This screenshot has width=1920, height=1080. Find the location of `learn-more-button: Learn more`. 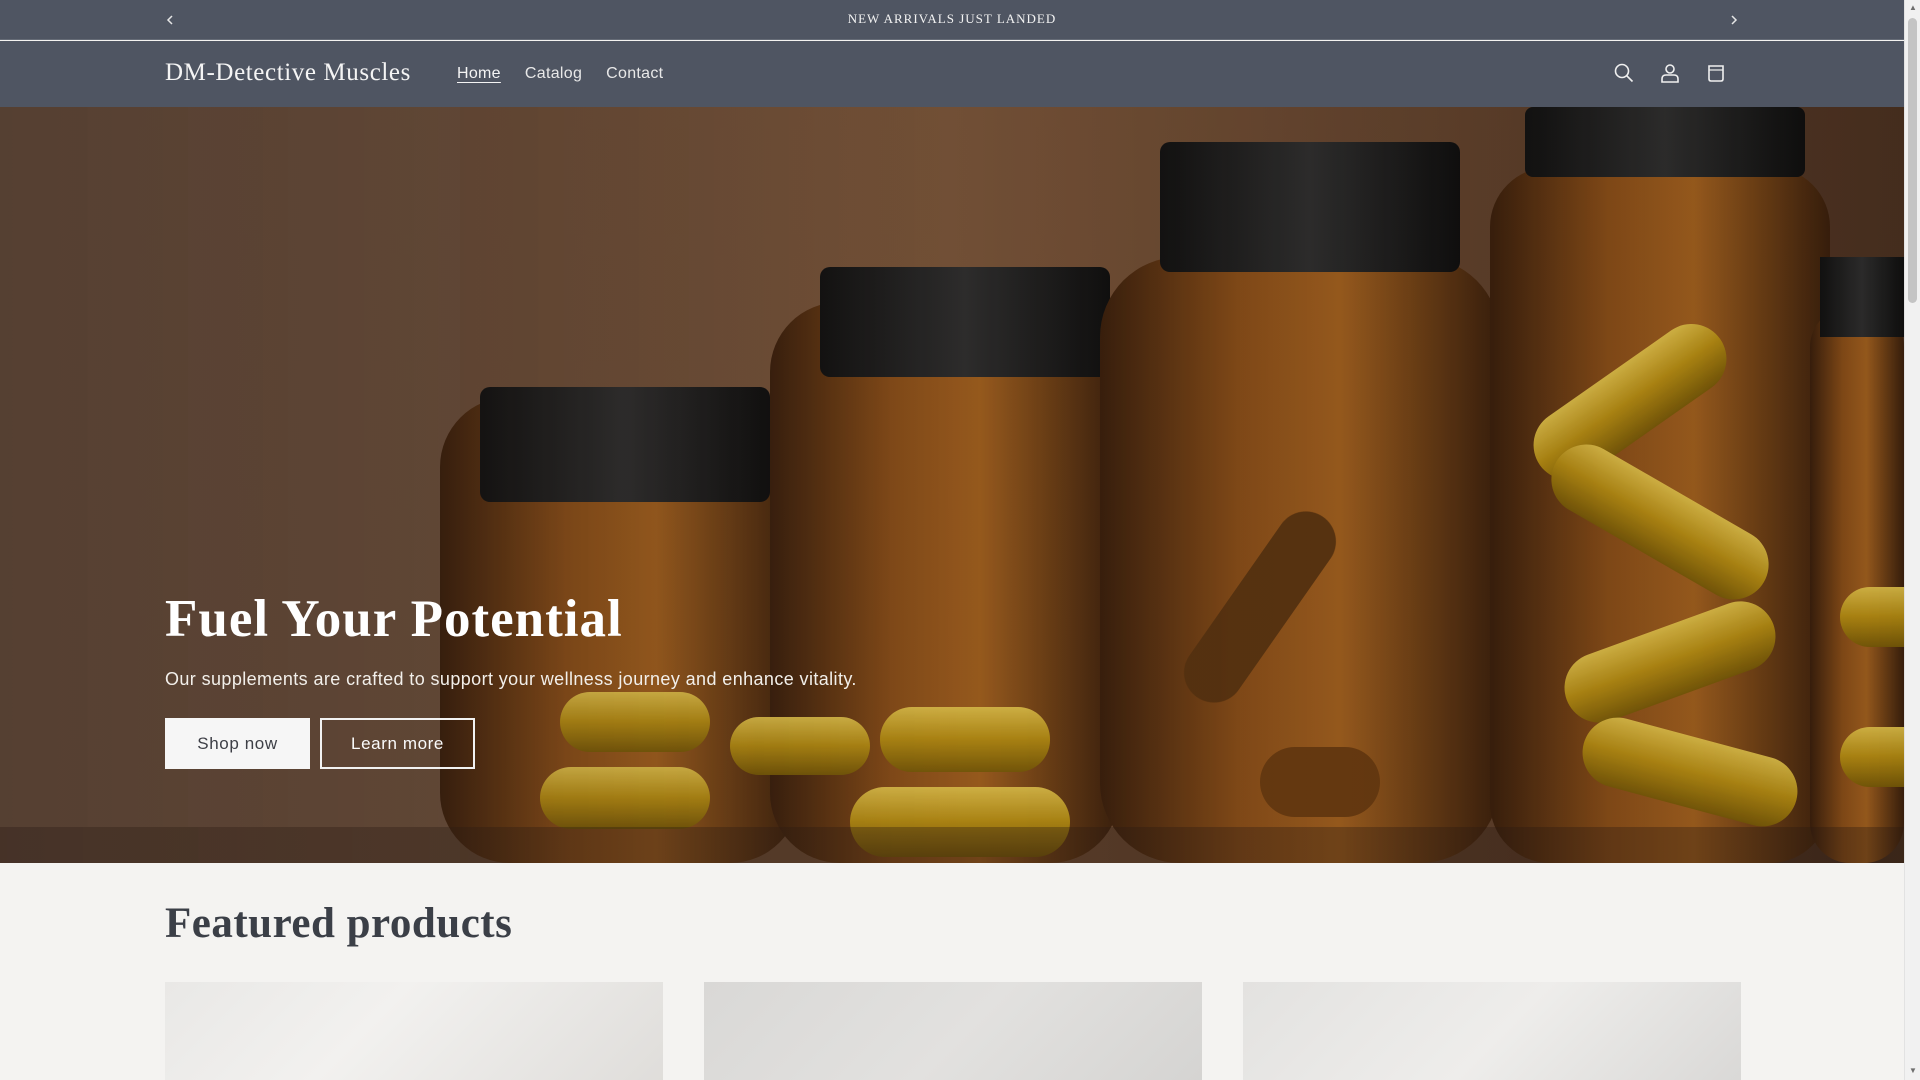

learn-more-button: Learn more is located at coordinates (397, 743).